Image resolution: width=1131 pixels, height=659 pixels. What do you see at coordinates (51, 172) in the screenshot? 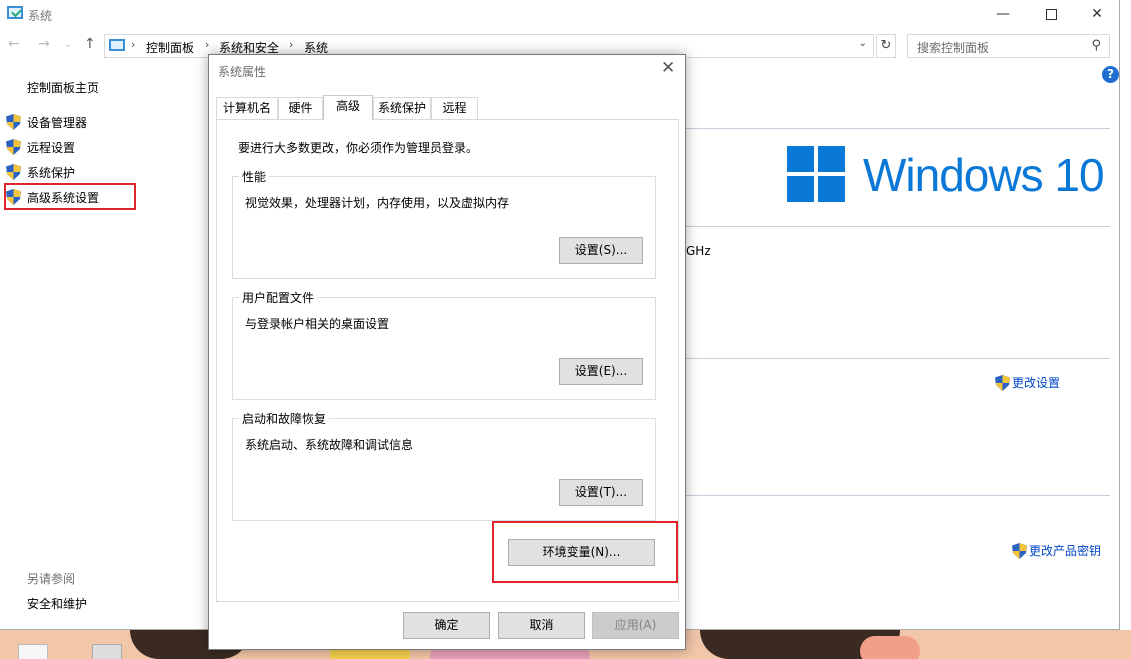
I see `sidebar-item-label: 系统保护` at bounding box center [51, 172].